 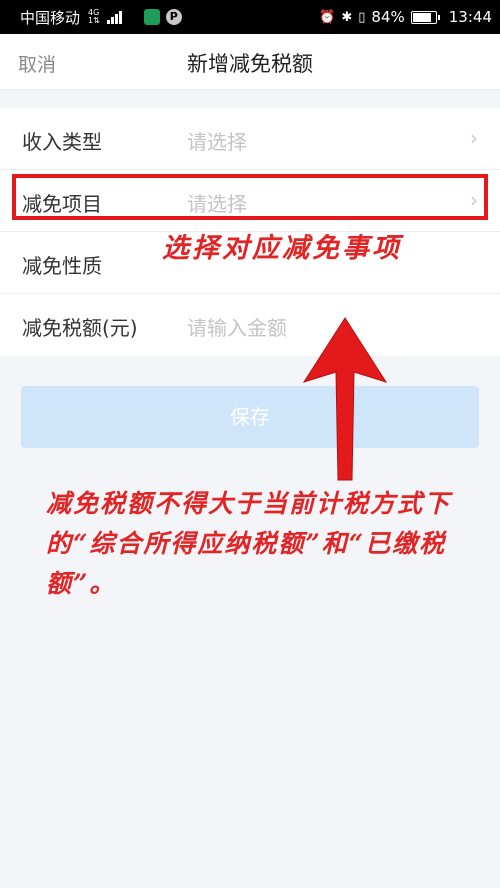 I want to click on bluetooth-icon: ✱, so click(x=347, y=17).